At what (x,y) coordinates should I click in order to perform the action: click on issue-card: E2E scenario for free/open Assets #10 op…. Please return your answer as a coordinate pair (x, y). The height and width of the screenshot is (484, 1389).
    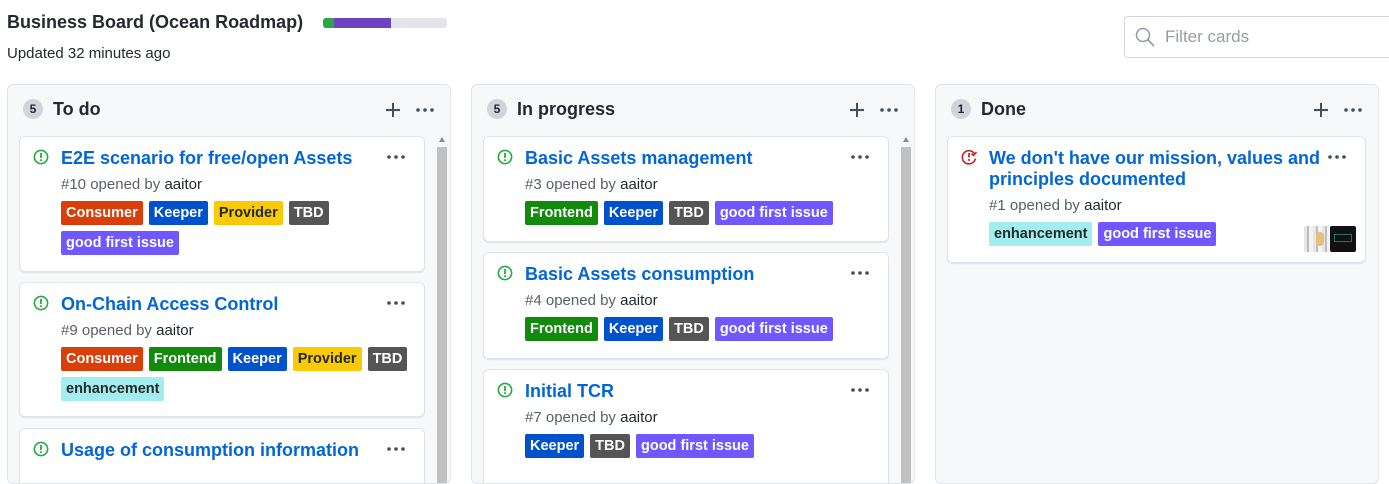
    Looking at the image, I should click on (222, 204).